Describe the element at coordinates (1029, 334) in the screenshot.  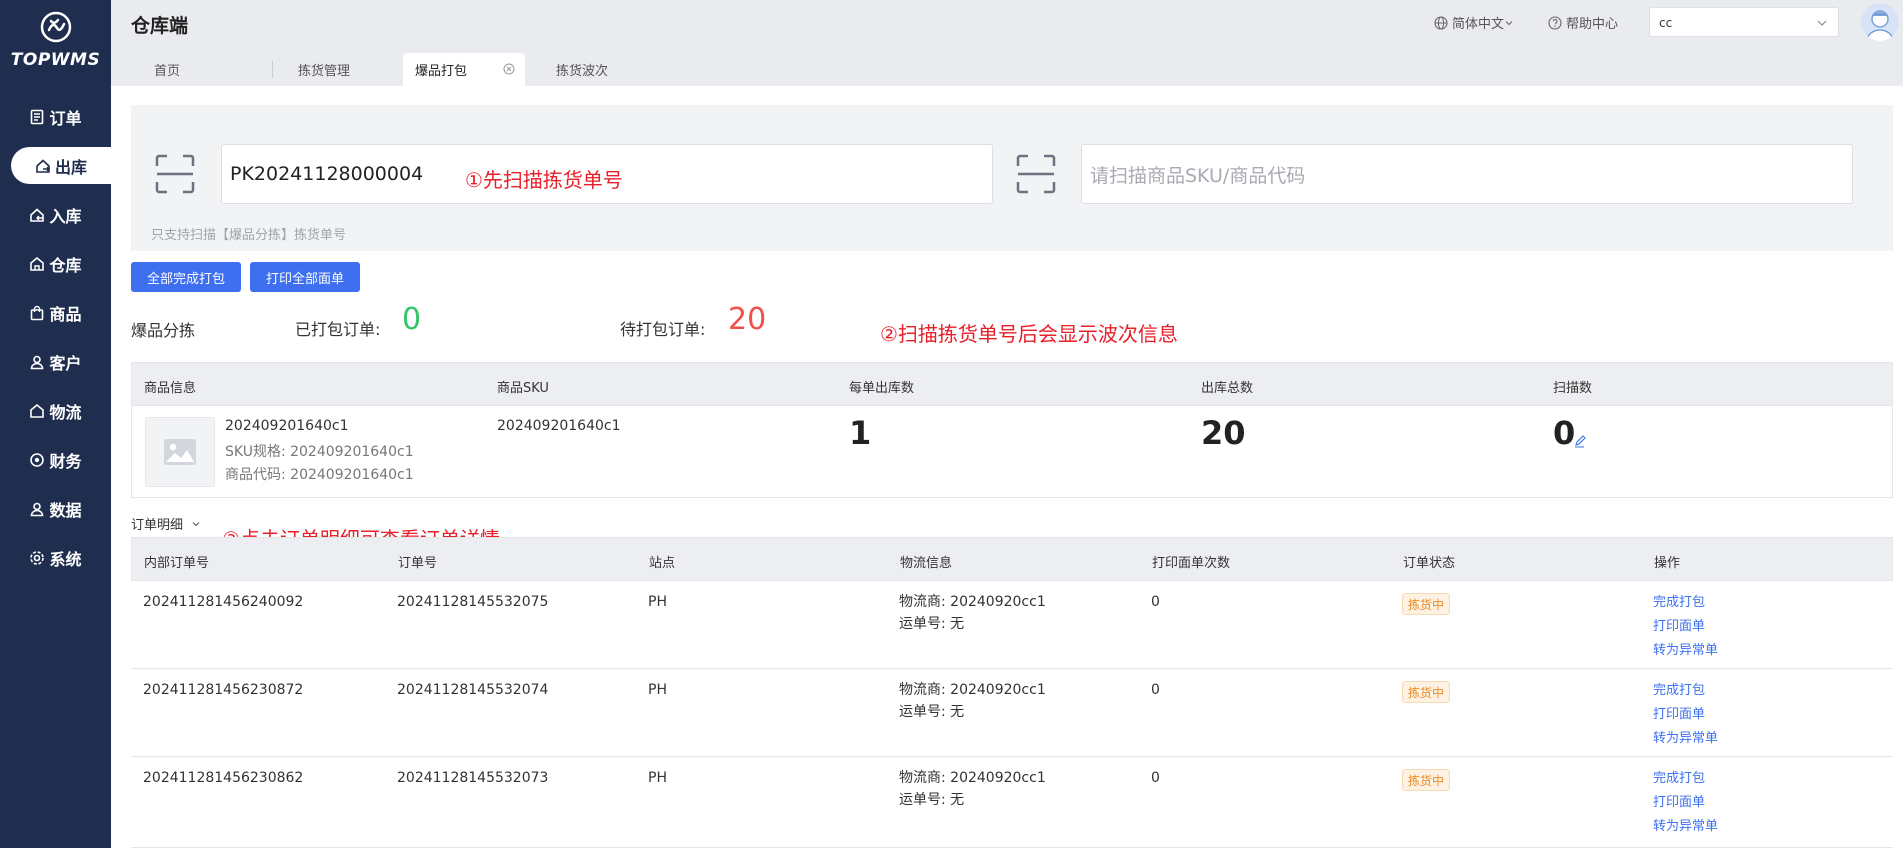
I see `annotation-step-2: ②扫描拣货单号后会显示波次信息` at that location.